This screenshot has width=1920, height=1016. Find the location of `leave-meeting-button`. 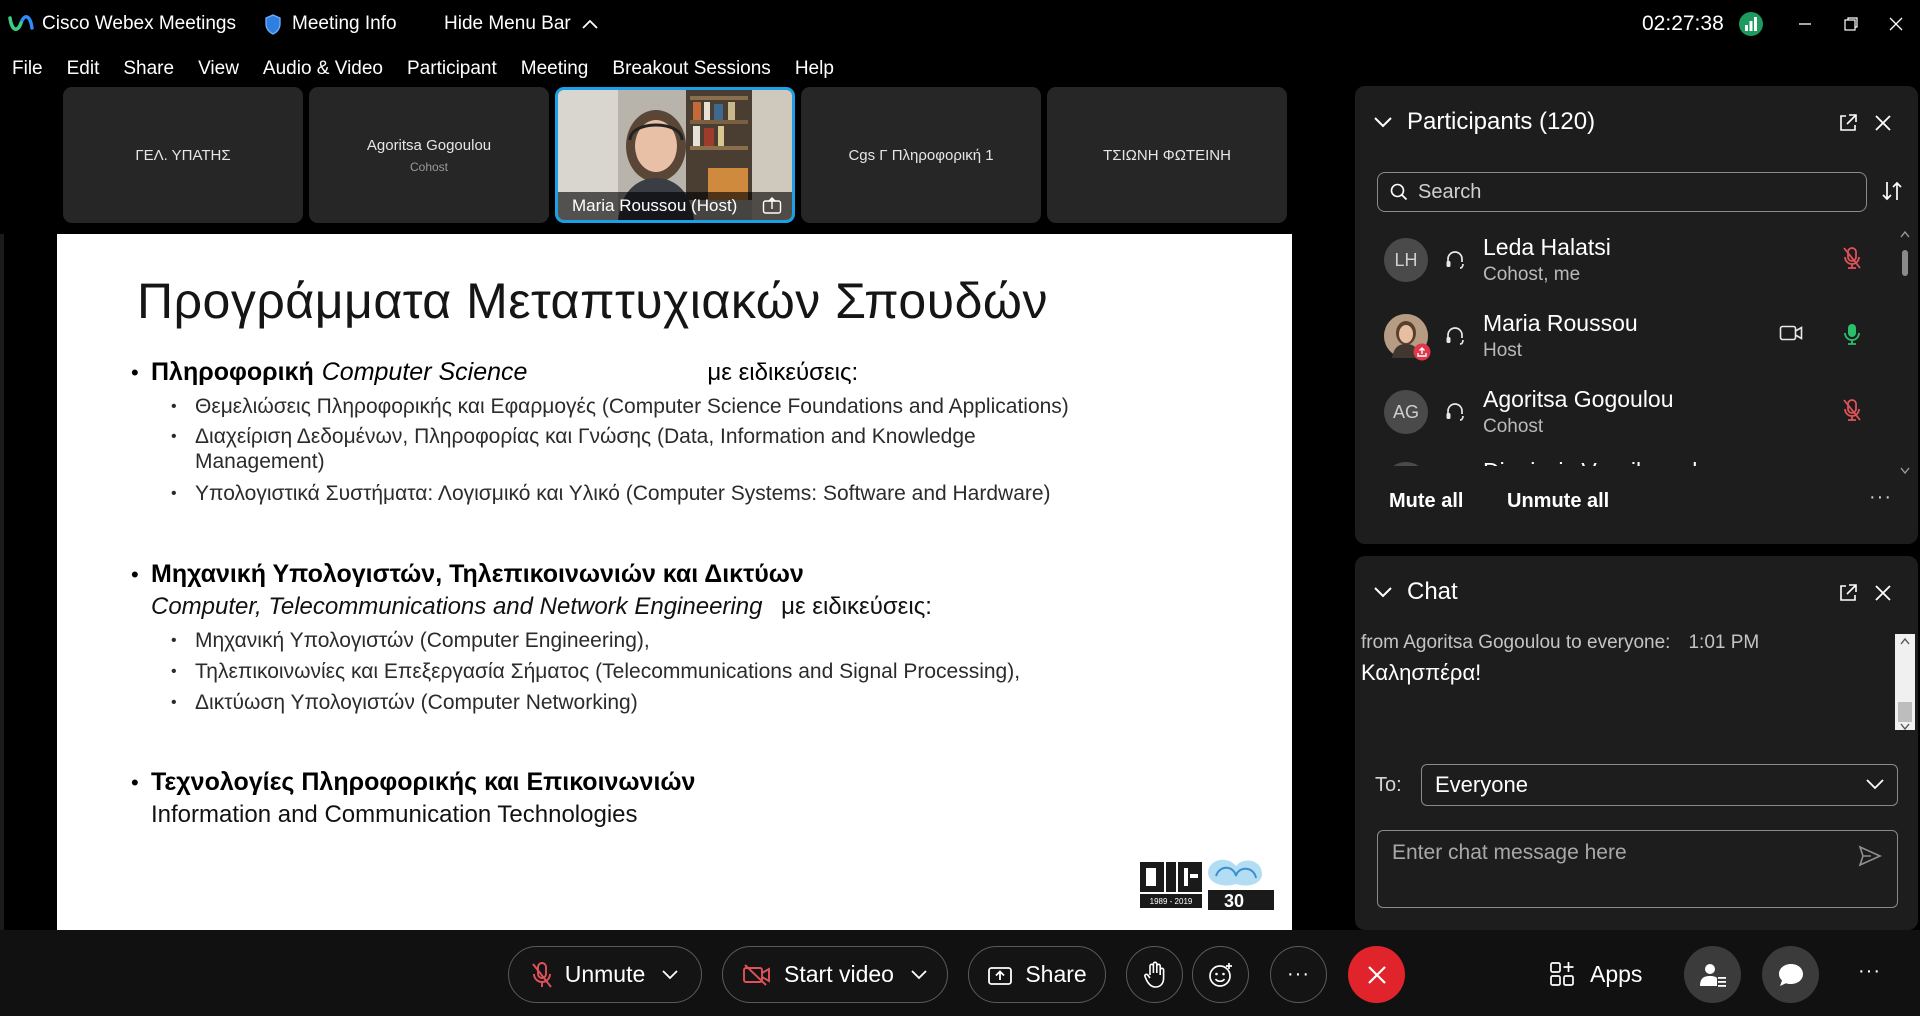

leave-meeting-button is located at coordinates (1376, 974).